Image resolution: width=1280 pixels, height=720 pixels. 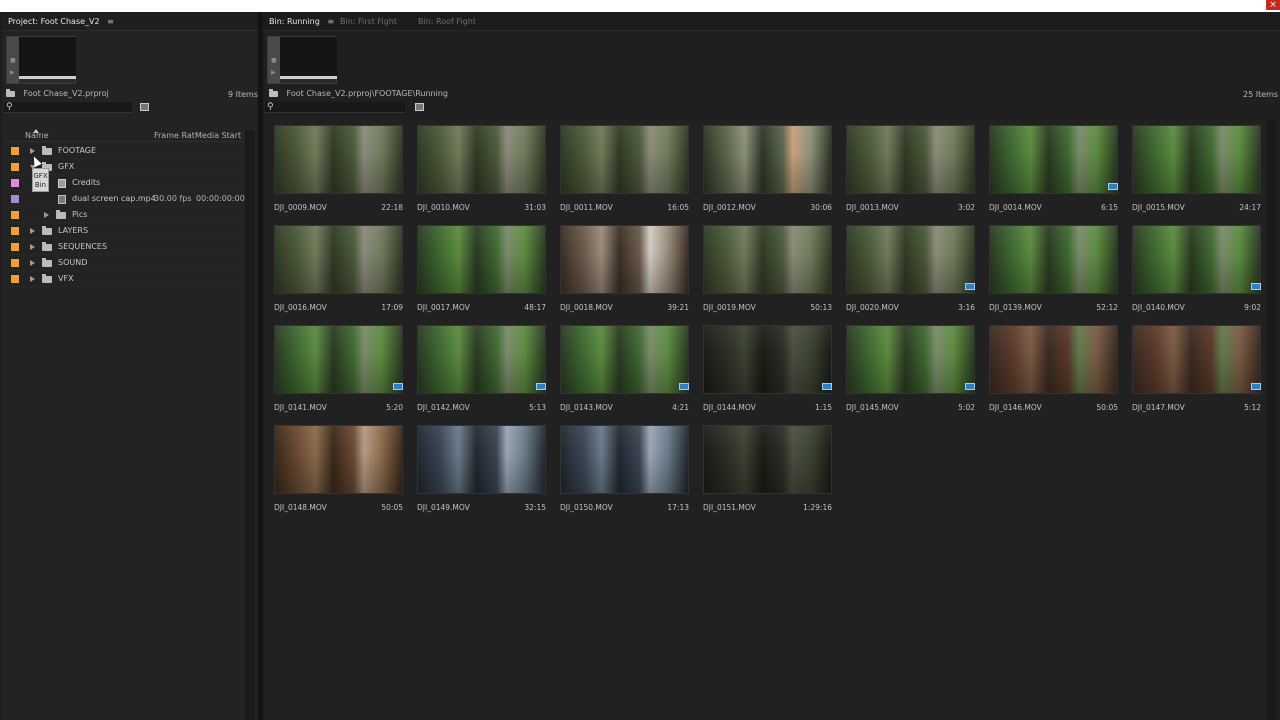 I want to click on tree-row-sound: SOUND, so click(x=124, y=263).